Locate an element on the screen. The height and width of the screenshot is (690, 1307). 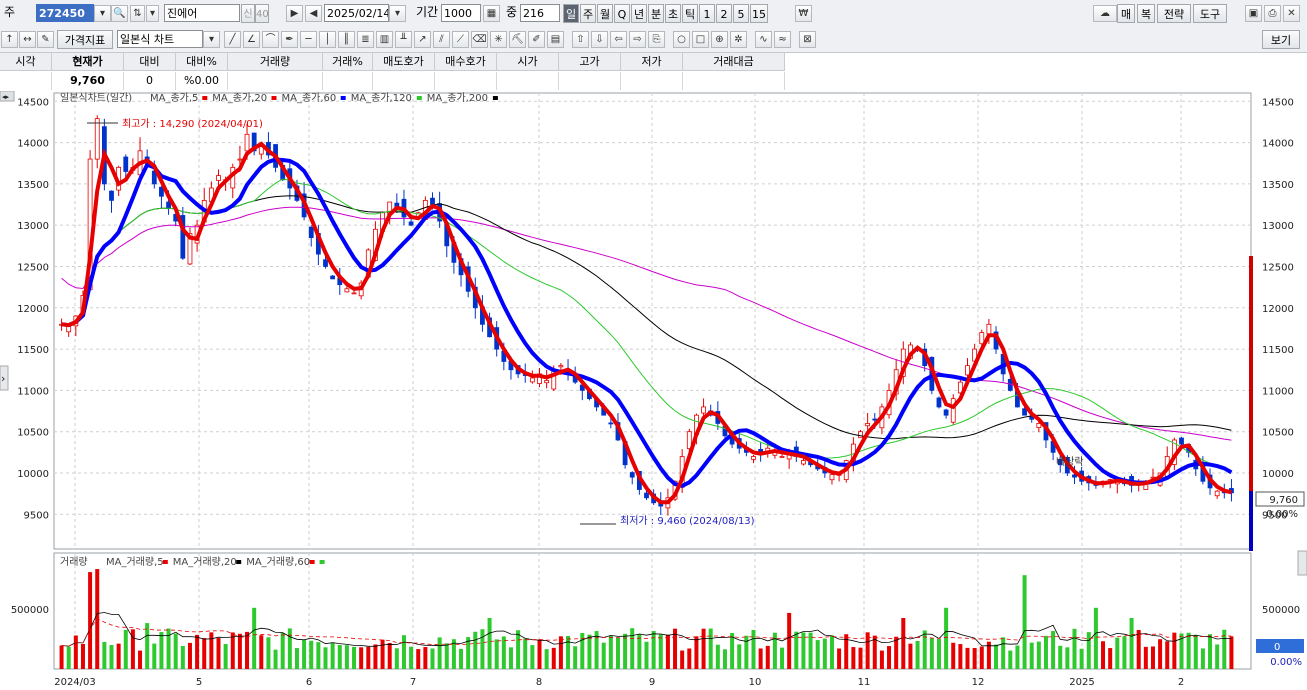
right-button-3: 도구 is located at coordinates (1210, 13).